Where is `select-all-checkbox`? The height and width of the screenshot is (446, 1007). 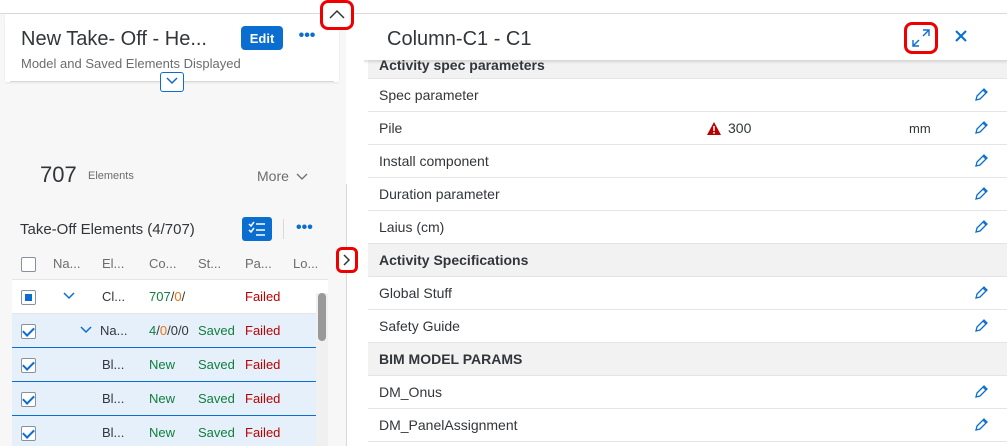 select-all-checkbox is located at coordinates (28, 264).